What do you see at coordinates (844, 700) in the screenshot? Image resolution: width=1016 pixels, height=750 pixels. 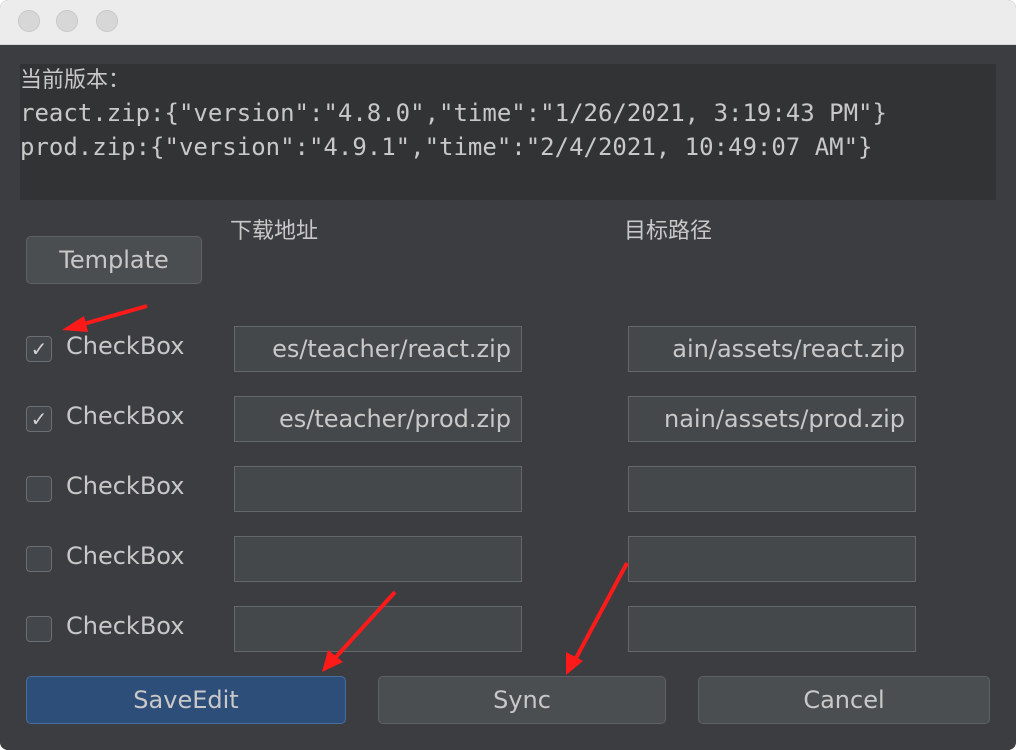 I see `cancel-button: Cancel` at bounding box center [844, 700].